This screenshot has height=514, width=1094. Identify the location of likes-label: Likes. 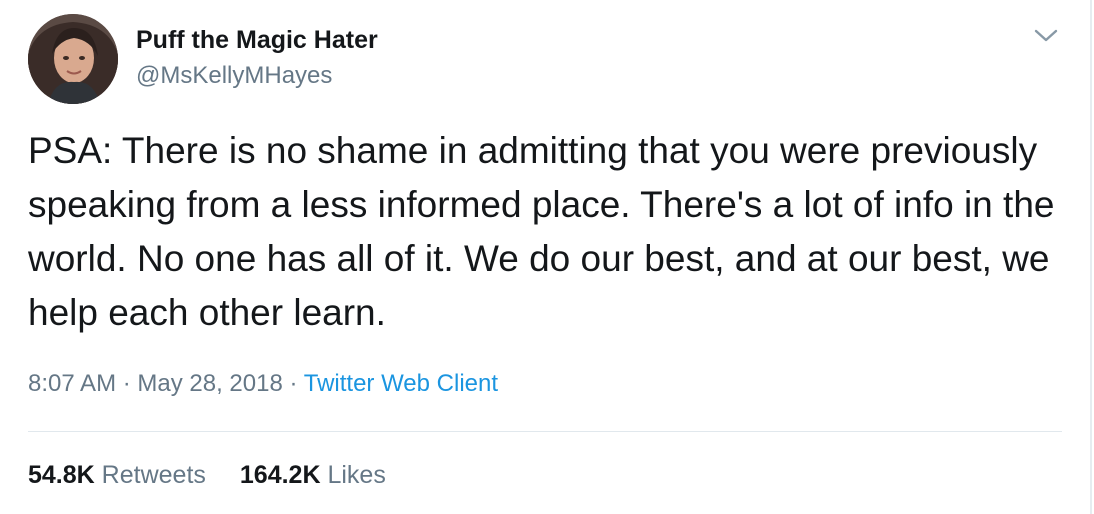
(356, 475).